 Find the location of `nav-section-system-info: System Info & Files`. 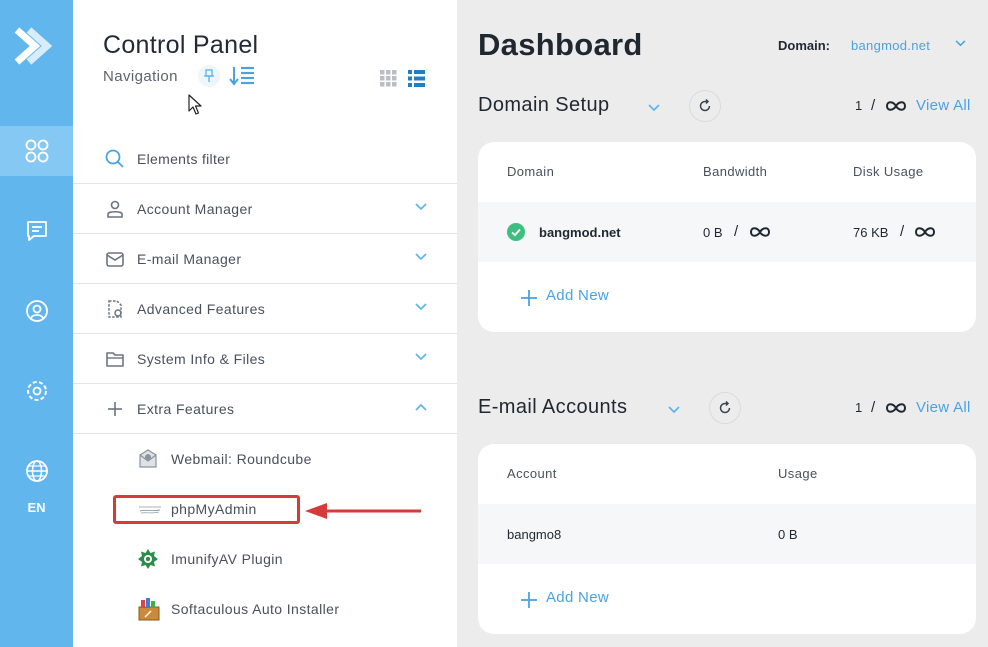

nav-section-system-info: System Info & Files is located at coordinates (265, 359).